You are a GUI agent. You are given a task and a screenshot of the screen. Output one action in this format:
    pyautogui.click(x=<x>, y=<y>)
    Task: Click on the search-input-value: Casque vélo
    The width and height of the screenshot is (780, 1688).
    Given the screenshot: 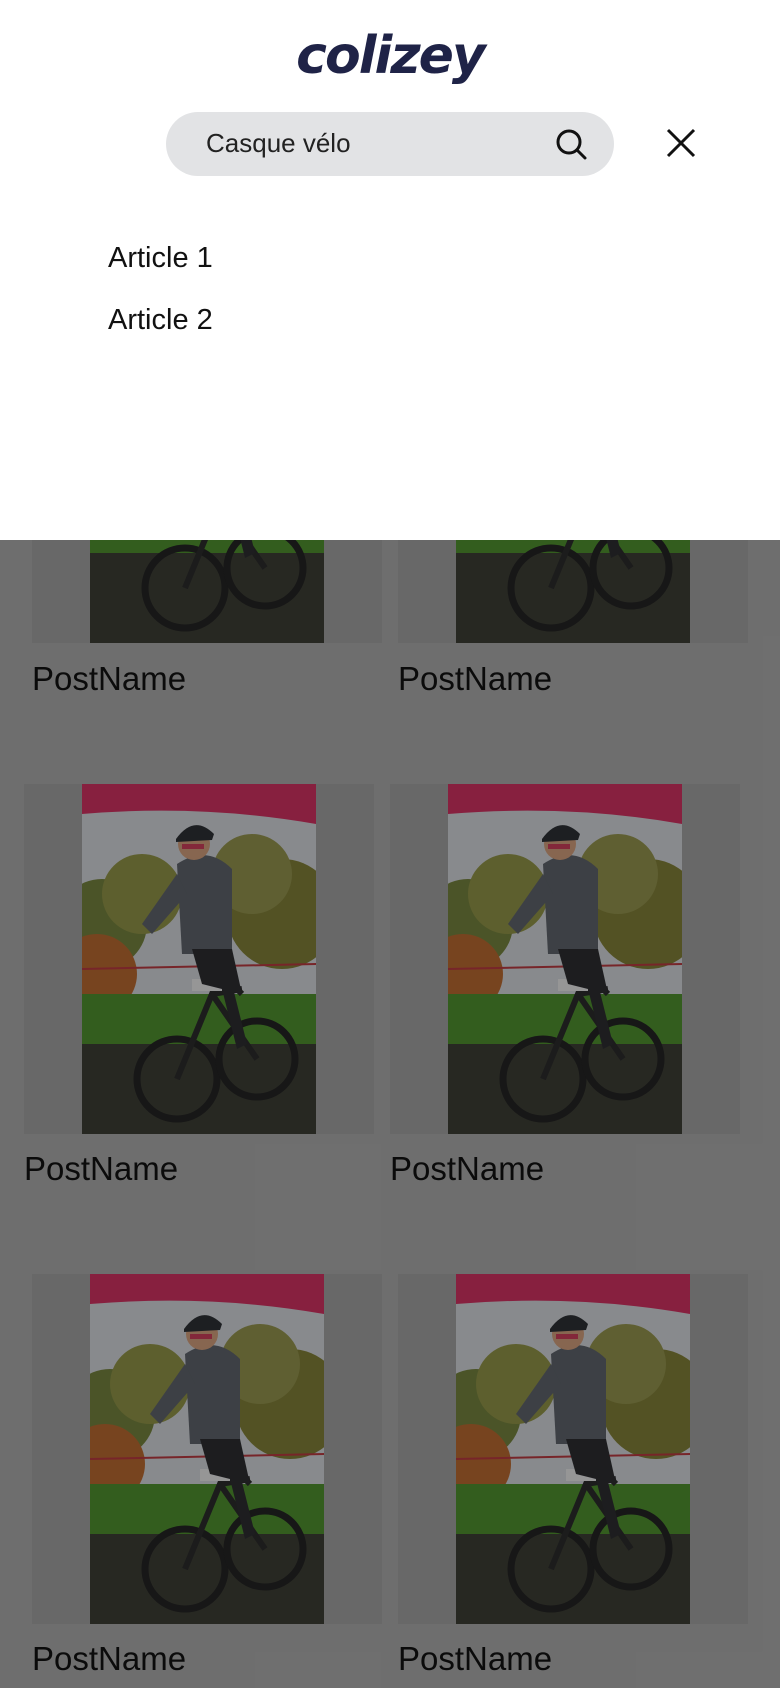 What is the action you would take?
    pyautogui.click(x=278, y=143)
    